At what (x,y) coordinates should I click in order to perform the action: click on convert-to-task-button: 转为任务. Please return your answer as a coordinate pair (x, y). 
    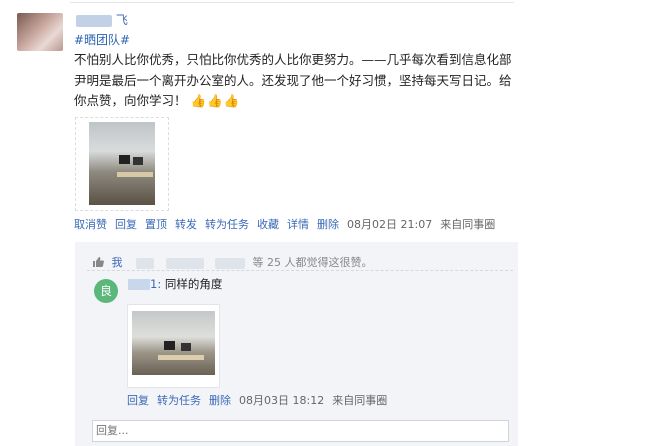
    Looking at the image, I should click on (227, 224).